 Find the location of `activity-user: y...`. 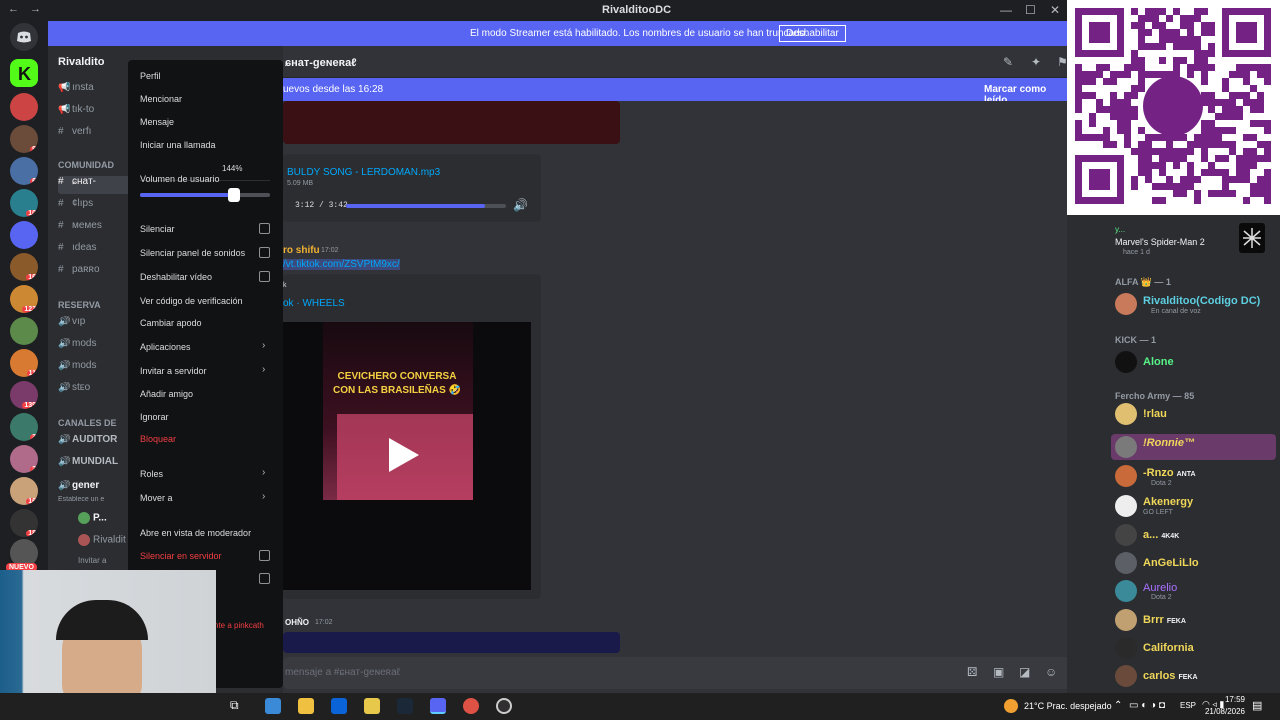

activity-user: y... is located at coordinates (1120, 229).